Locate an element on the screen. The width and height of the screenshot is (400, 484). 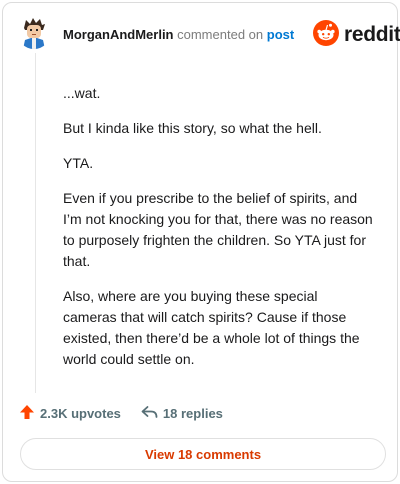
reddit-logo: reddit is located at coordinates (356, 35).